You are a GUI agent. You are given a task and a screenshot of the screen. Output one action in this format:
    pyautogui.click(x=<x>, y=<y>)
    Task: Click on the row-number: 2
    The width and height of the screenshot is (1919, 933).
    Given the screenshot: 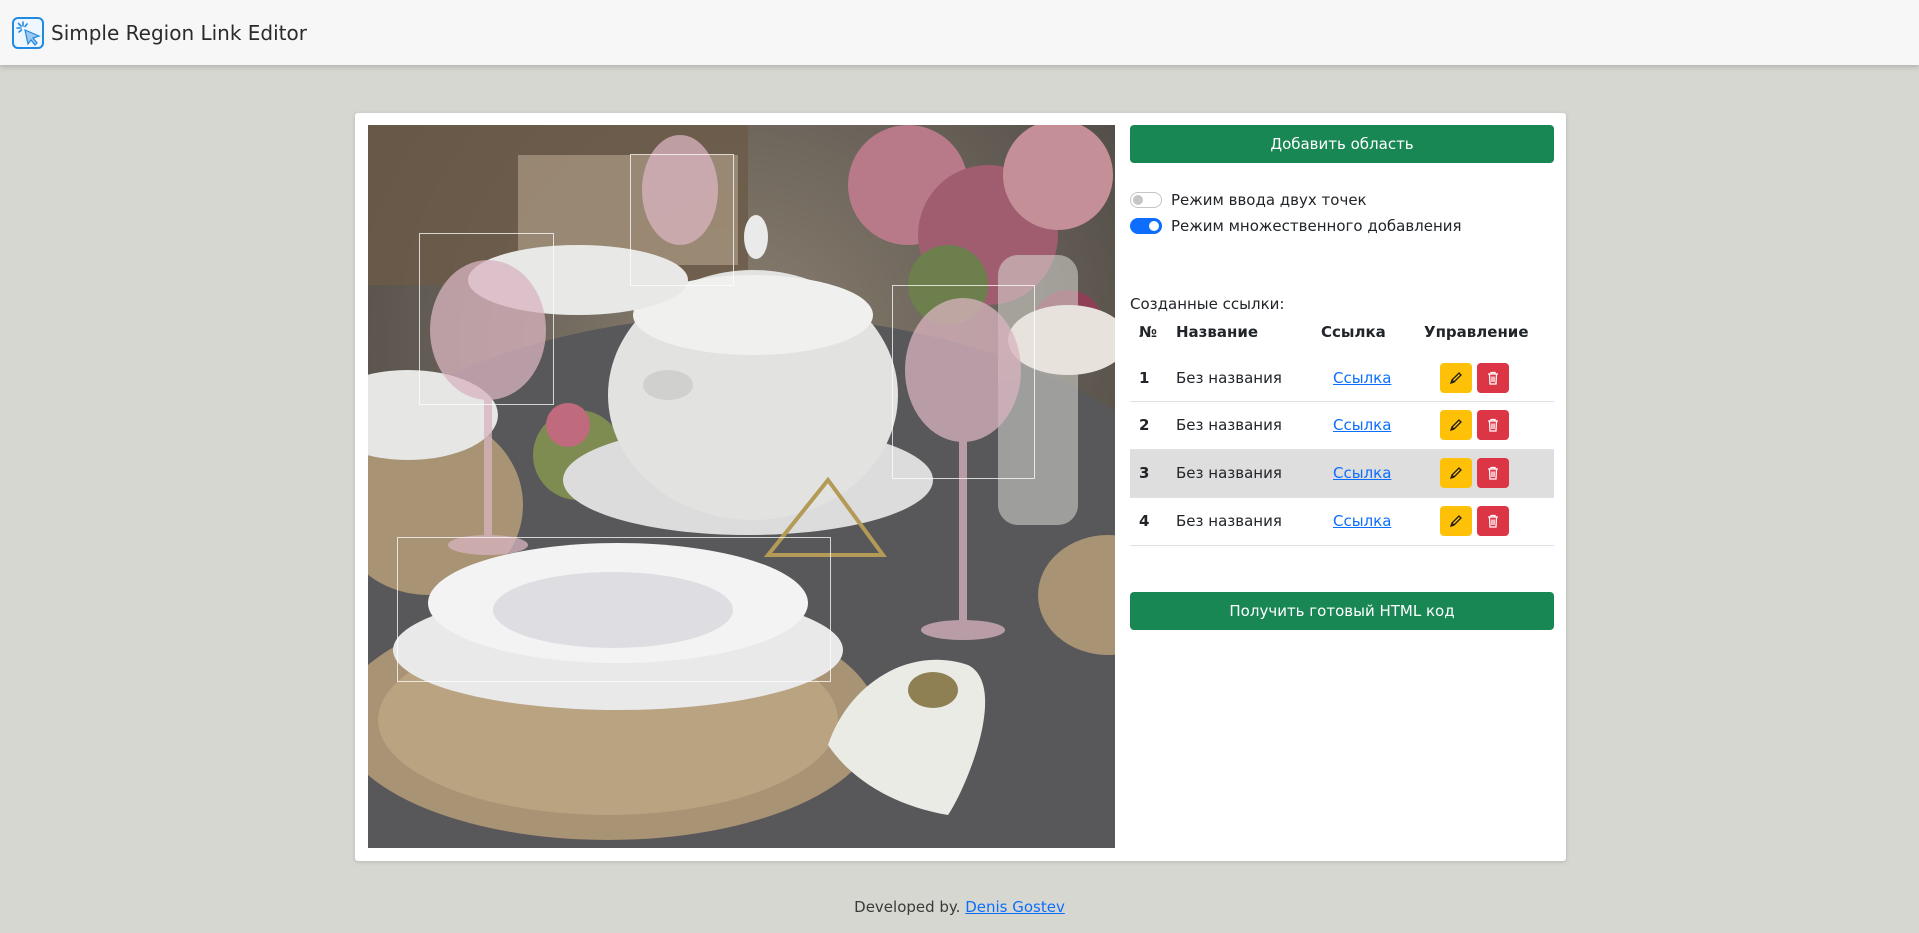 What is the action you would take?
    pyautogui.click(x=1144, y=425)
    